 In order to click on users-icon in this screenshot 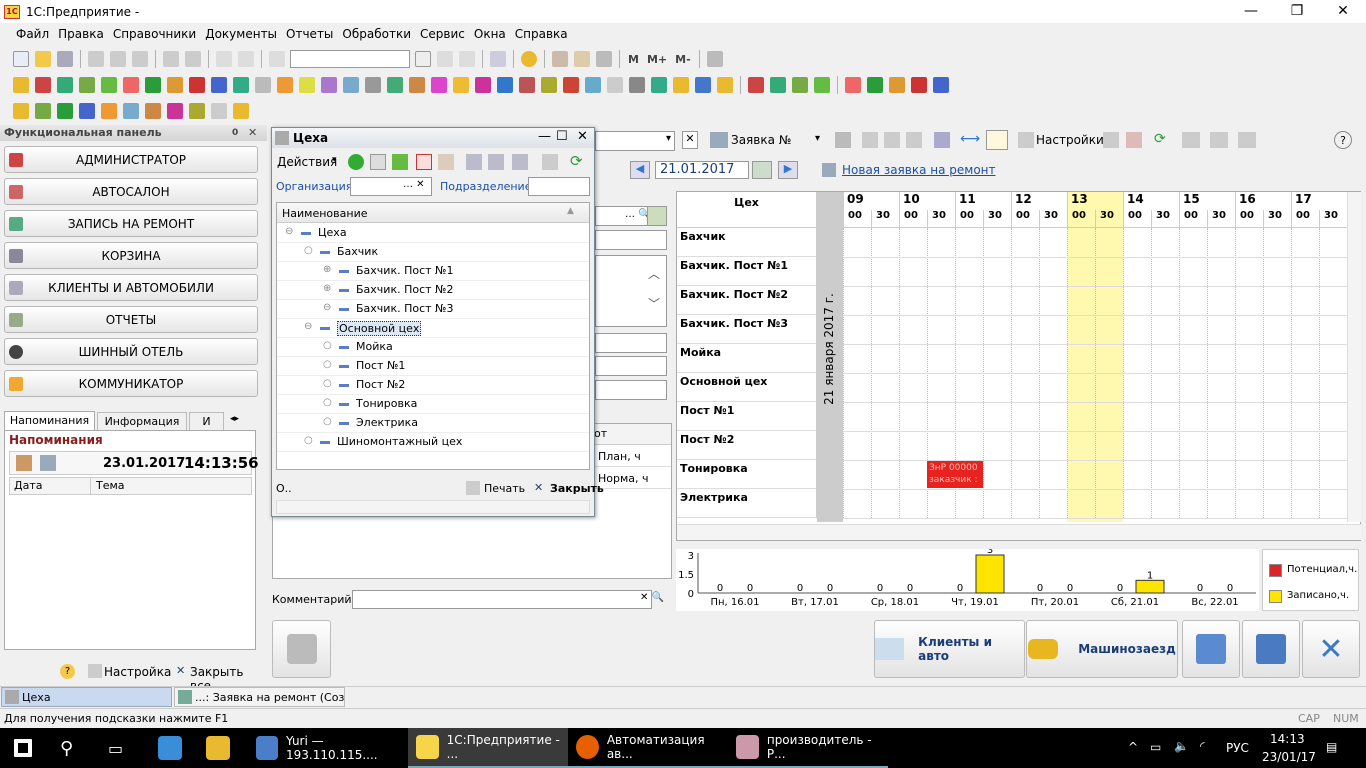, I will do `click(604, 59)`.